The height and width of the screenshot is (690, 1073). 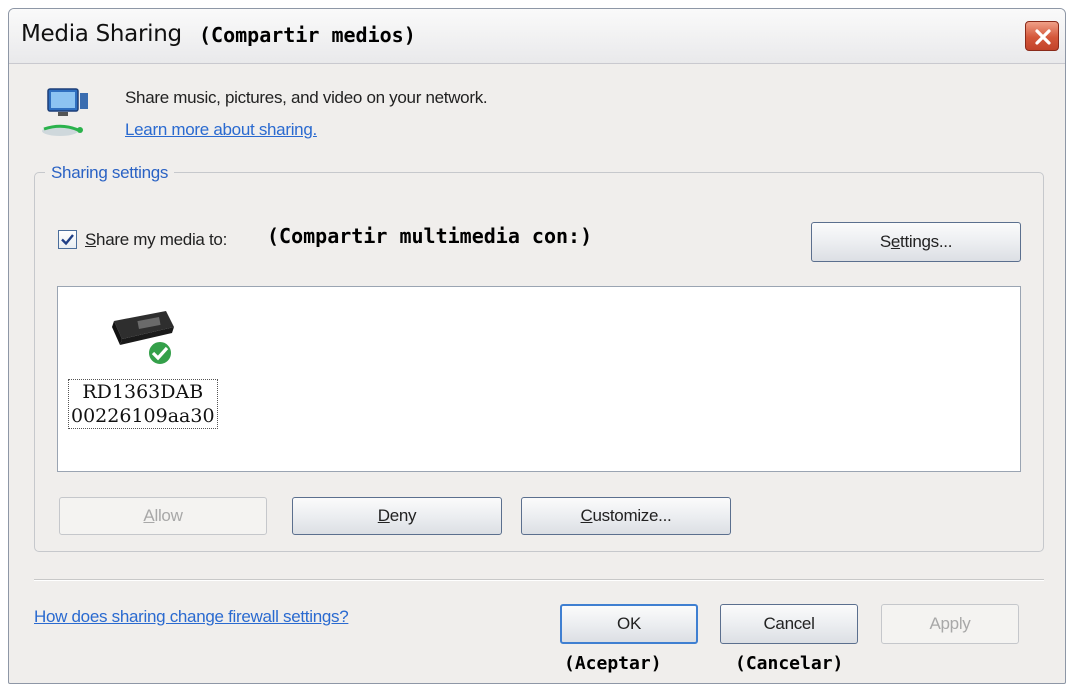 What do you see at coordinates (143, 404) in the screenshot?
I see `device-name: RD1363DAB 00226109aa30` at bounding box center [143, 404].